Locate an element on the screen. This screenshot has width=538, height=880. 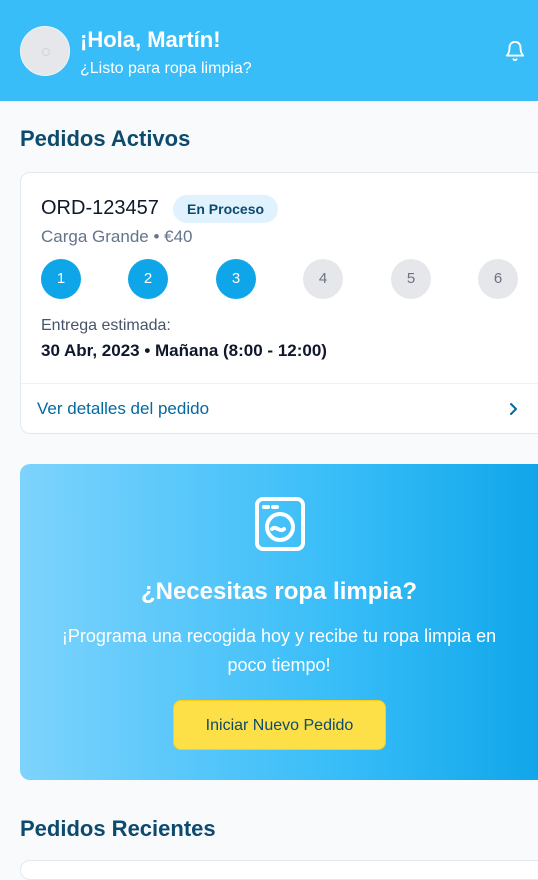
progress-step-6: 6 is located at coordinates (498, 279).